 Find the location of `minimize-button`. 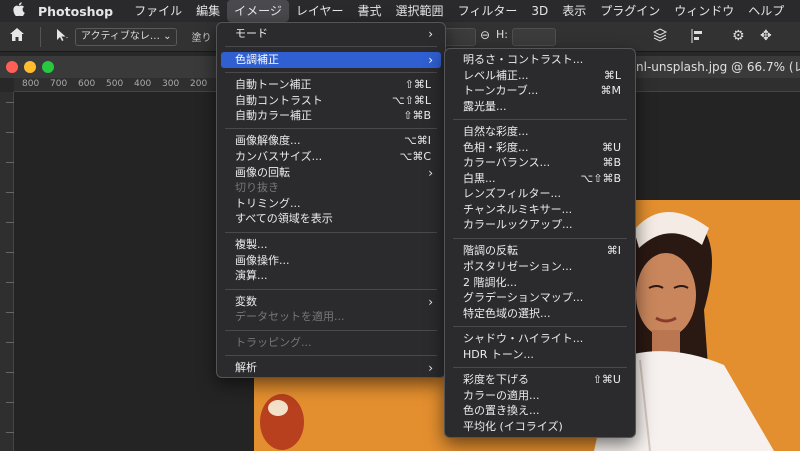

minimize-button is located at coordinates (30, 67).